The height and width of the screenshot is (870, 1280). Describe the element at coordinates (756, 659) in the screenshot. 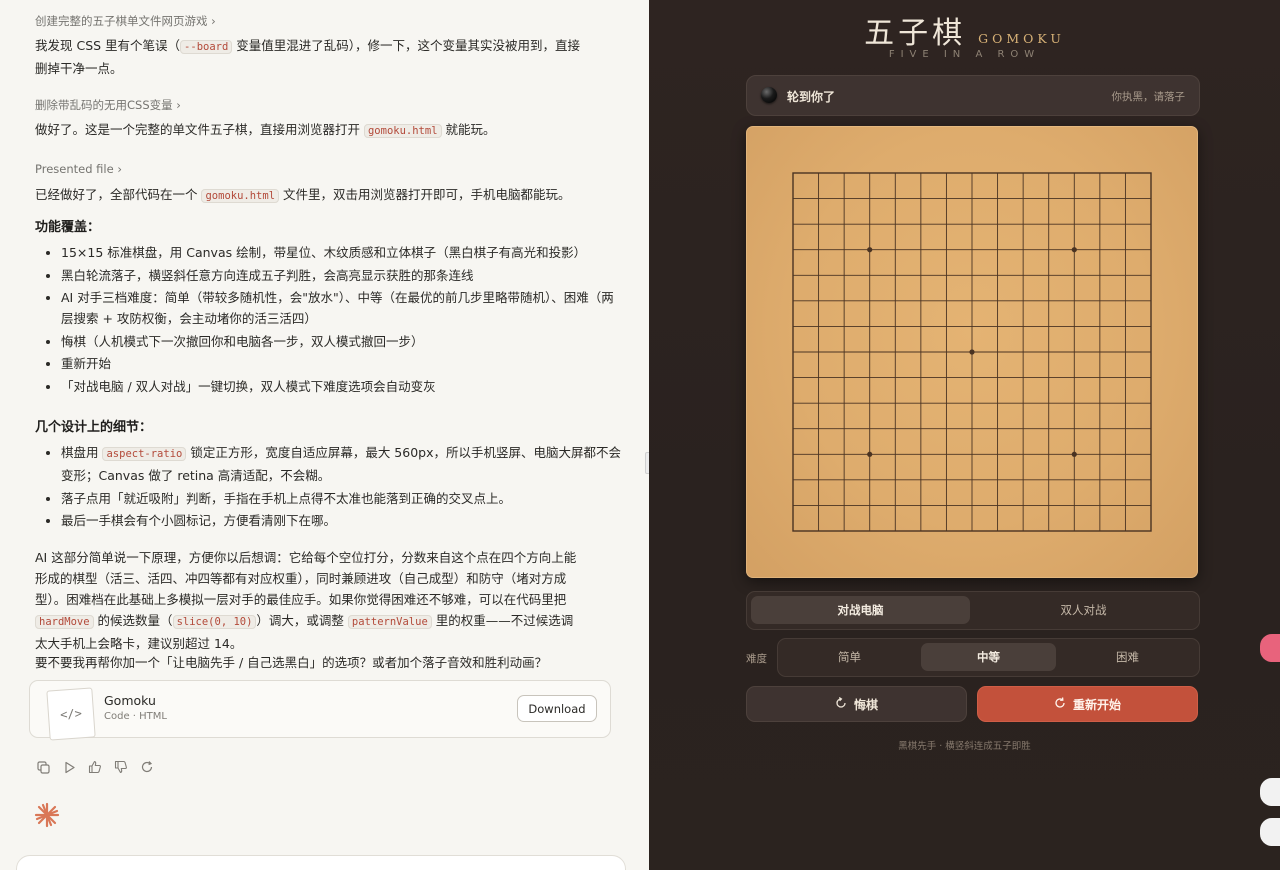

I see `difficulty-label: 难度` at that location.